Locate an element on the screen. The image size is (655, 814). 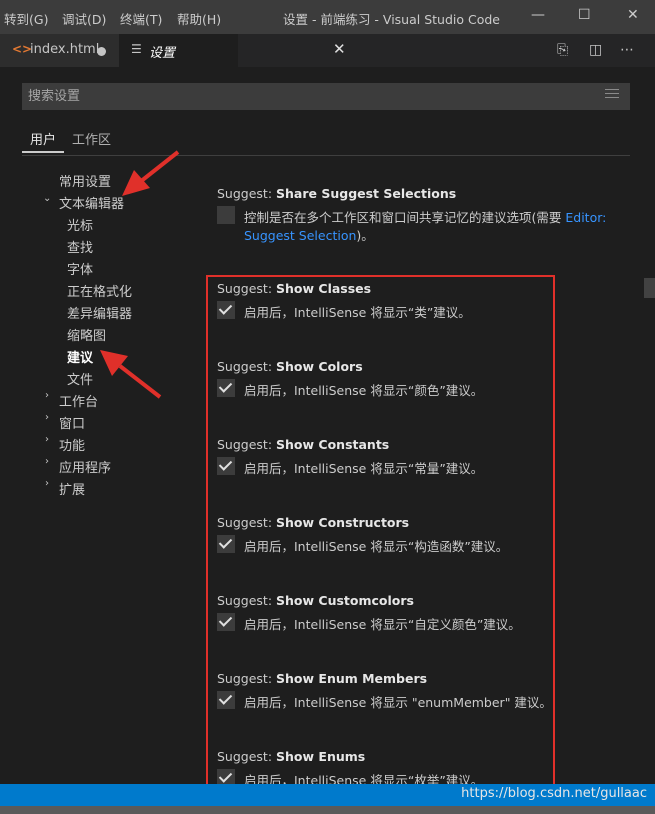
setting-name: Show Enums is located at coordinates (321, 756).